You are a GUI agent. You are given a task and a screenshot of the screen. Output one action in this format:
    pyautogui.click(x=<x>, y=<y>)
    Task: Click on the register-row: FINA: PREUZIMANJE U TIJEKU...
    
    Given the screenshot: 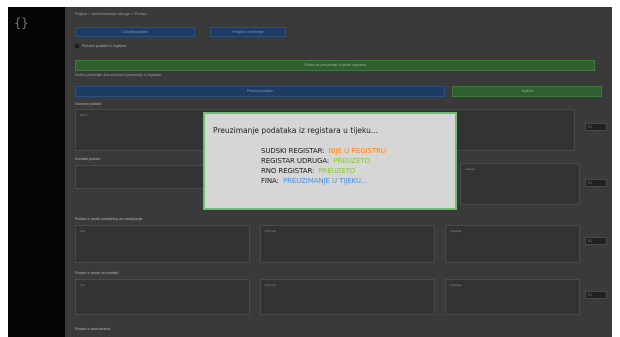 What is the action you would take?
    pyautogui.click(x=314, y=181)
    